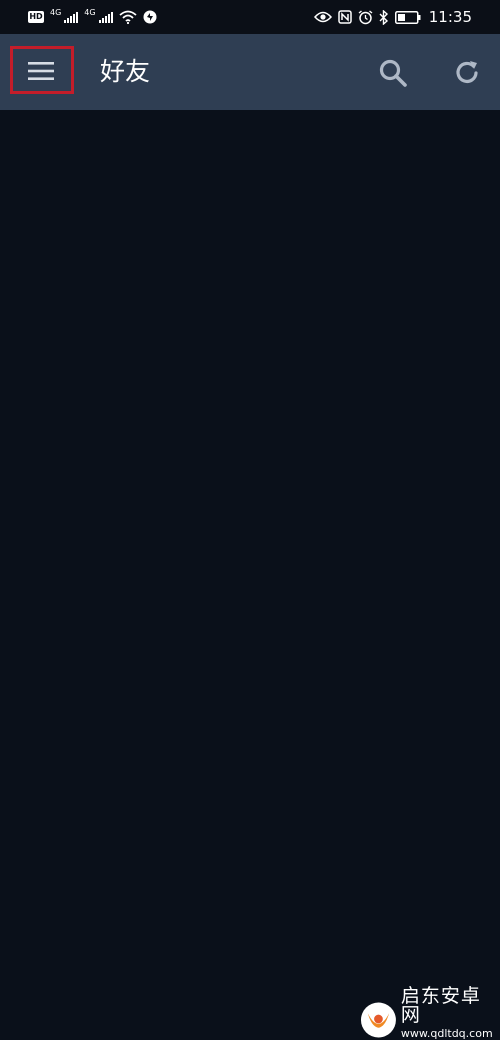 The height and width of the screenshot is (1040, 500). What do you see at coordinates (36, 17) in the screenshot?
I see `hd-icon: HD` at bounding box center [36, 17].